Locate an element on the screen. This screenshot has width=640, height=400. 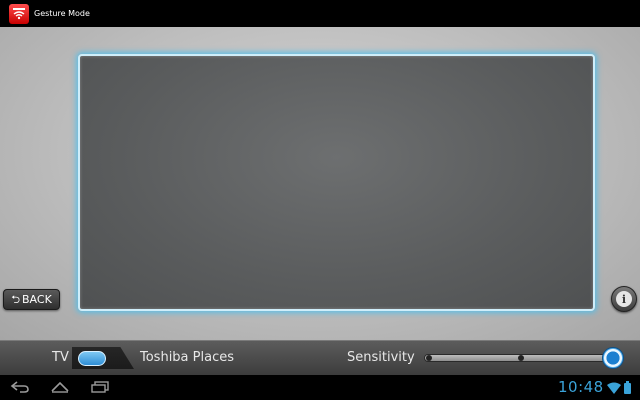
system-nav-bar: 10:48 is located at coordinates (320, 387).